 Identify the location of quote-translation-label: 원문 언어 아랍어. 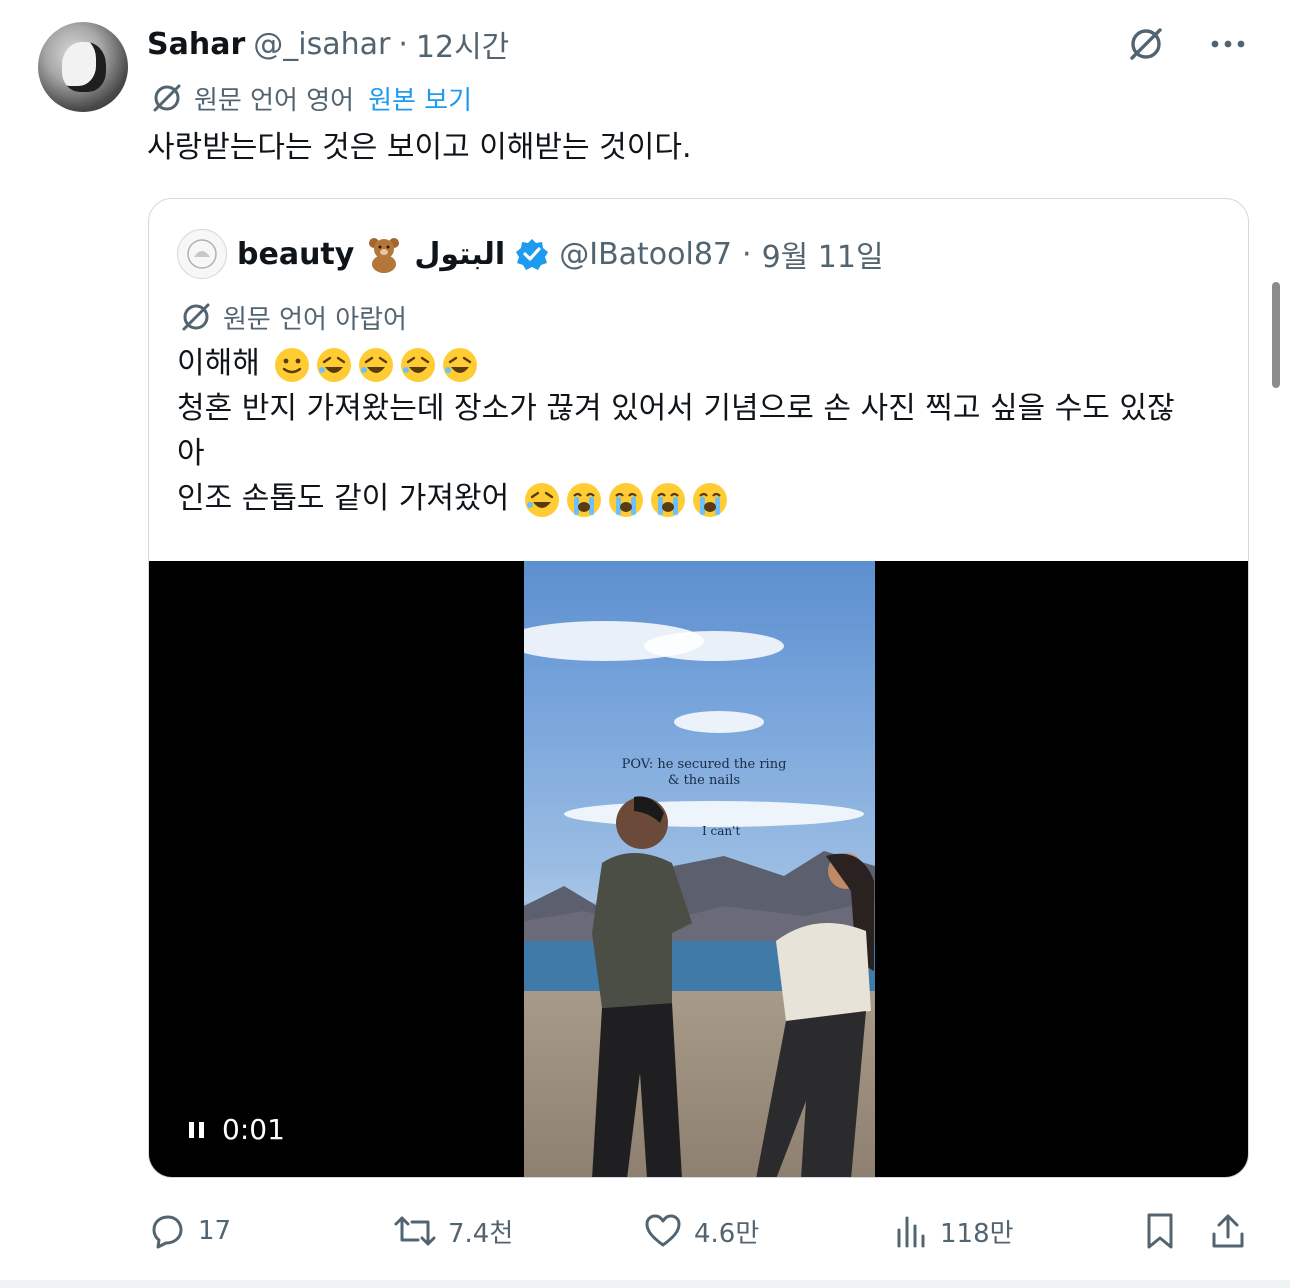
(315, 319).